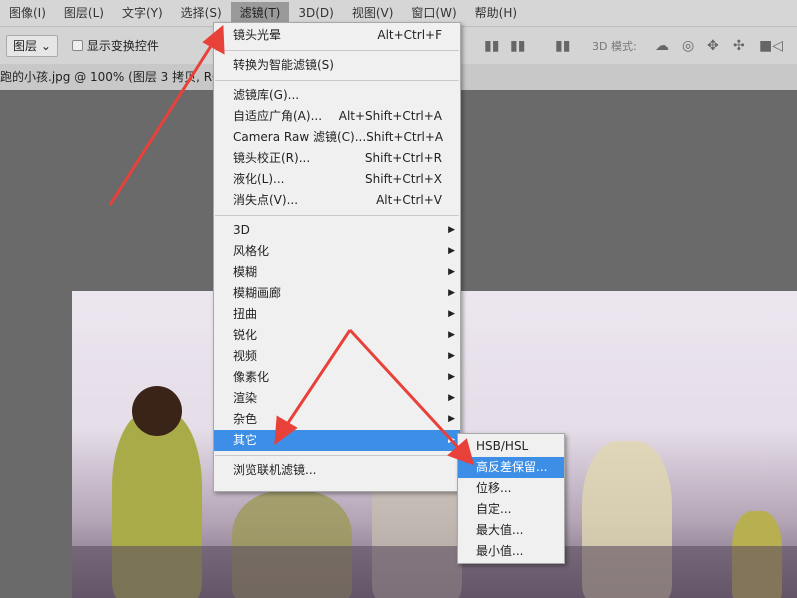 This screenshot has width=797, height=598. What do you see at coordinates (115, 77) in the screenshot?
I see `document-title: 跑的小孩.jpg @ 100% (图层 3 拷贝, RGB` at bounding box center [115, 77].